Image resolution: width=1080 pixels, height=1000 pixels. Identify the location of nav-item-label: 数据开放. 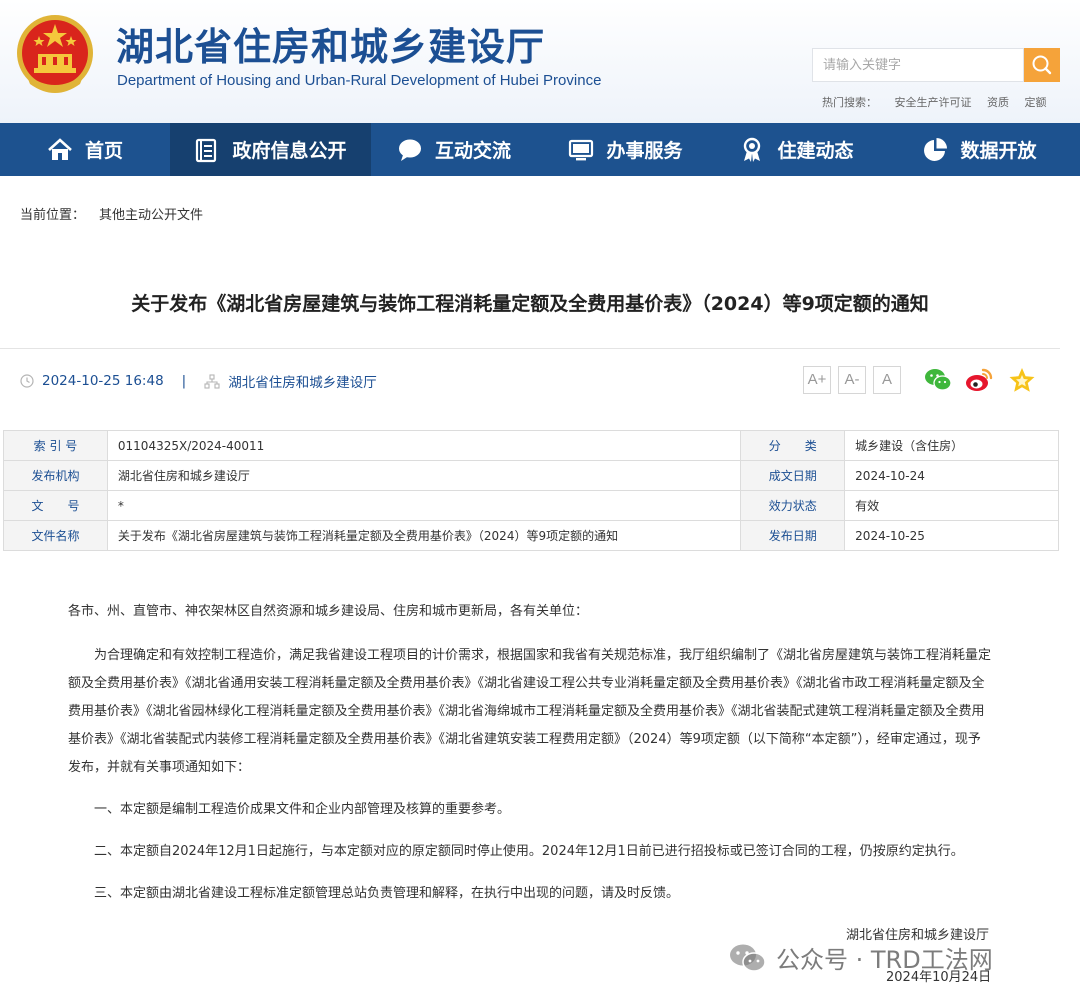
(998, 151).